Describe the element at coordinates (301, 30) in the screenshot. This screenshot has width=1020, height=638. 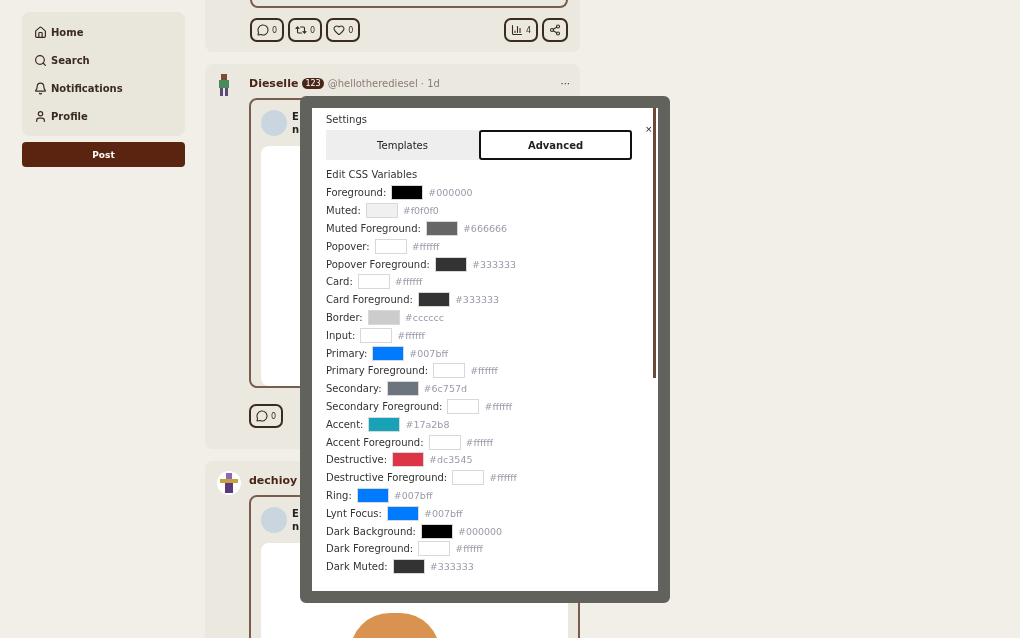
I see `repost-icon` at that location.